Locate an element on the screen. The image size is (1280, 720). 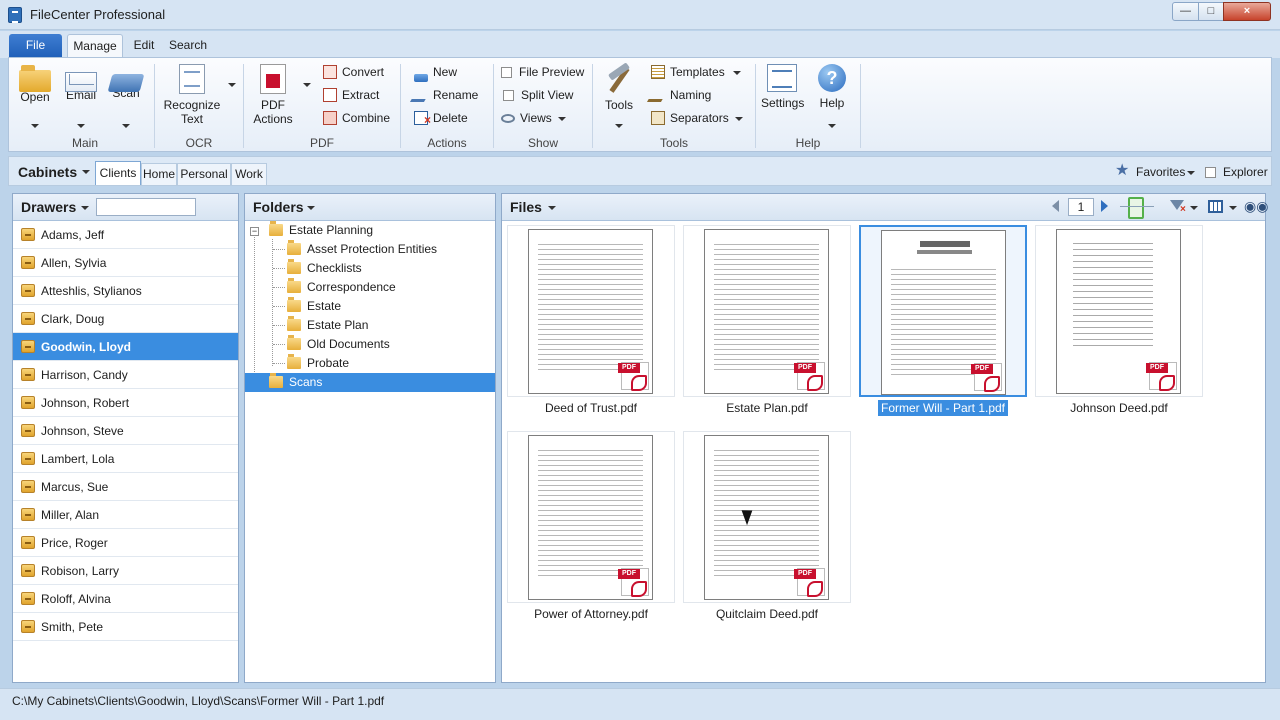
views-dropdown-arrow is located at coordinates (562, 119).